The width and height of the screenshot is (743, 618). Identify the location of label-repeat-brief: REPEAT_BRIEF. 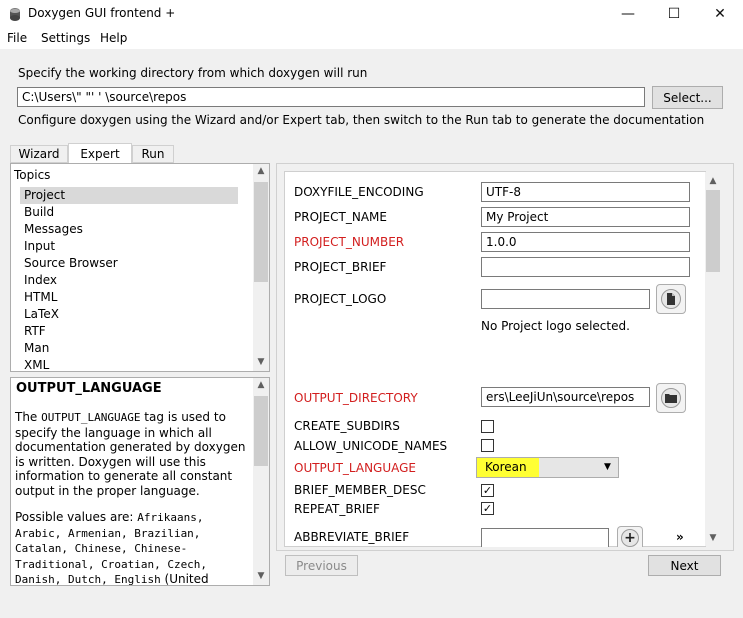
(337, 509).